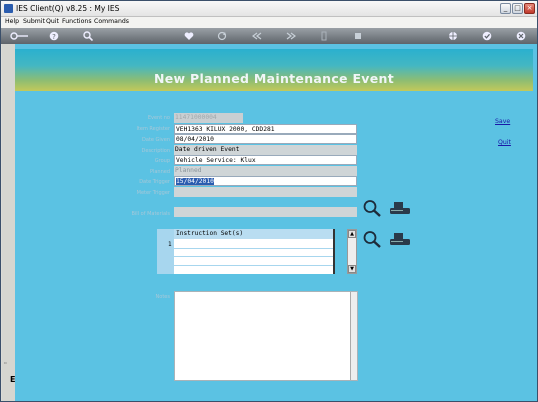 This screenshot has width=538, height=402. I want to click on item-register-label: Item Register, so click(153, 129).